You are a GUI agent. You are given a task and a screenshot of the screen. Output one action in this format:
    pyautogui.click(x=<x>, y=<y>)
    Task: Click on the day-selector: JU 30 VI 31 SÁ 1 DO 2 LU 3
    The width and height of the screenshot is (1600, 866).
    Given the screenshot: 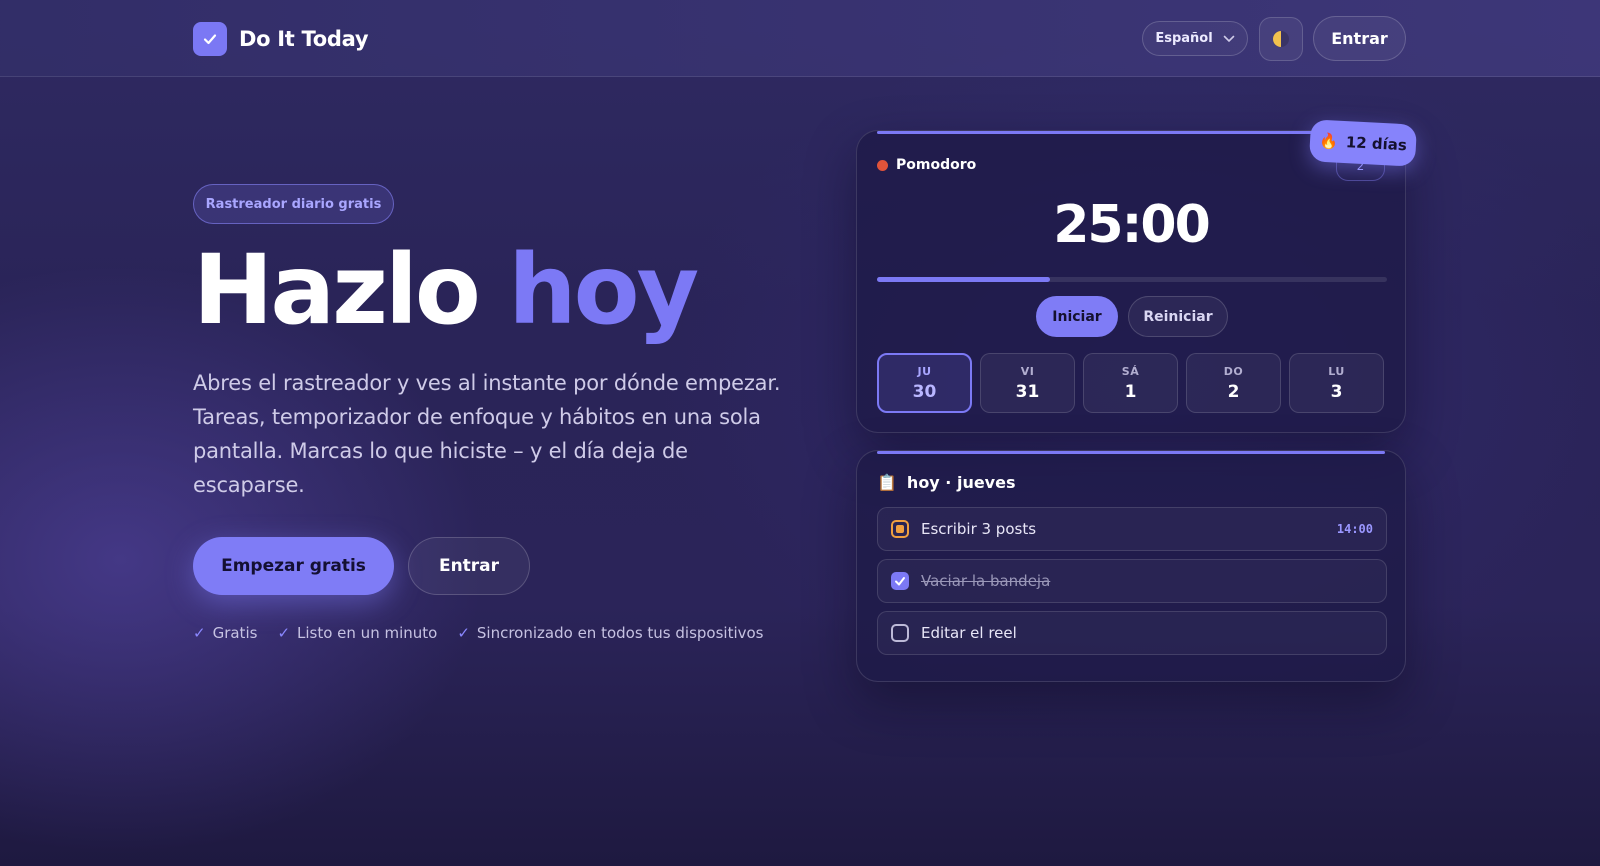 What is the action you would take?
    pyautogui.click(x=1130, y=383)
    